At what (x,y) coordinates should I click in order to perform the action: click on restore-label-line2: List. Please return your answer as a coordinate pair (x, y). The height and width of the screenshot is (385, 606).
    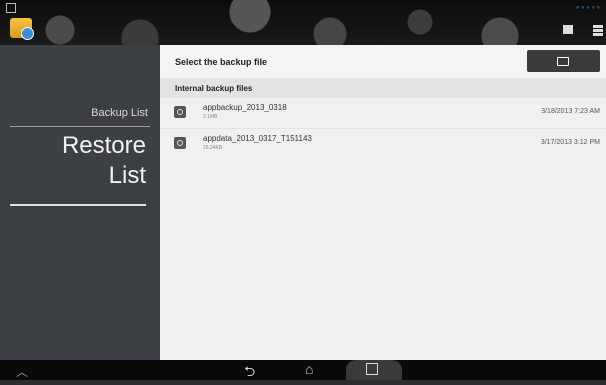
    Looking at the image, I should click on (127, 175).